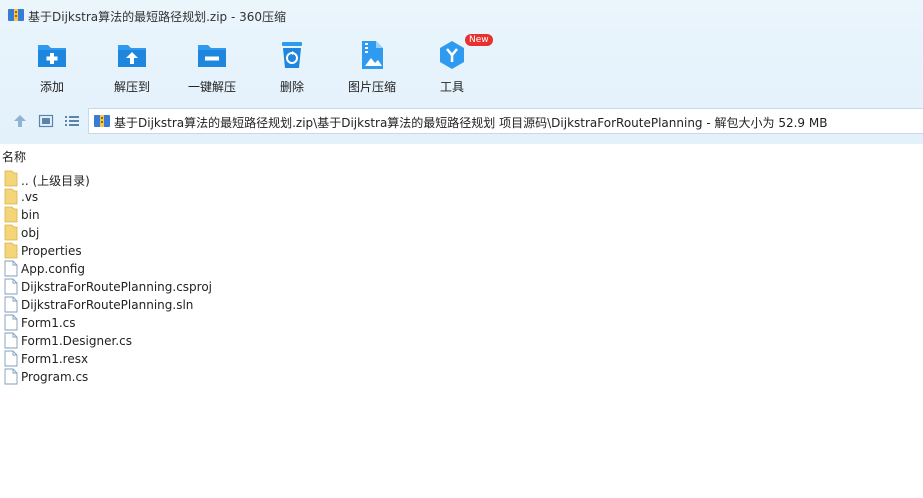  I want to click on one-click-extract-label: 一键解压, so click(211, 87).